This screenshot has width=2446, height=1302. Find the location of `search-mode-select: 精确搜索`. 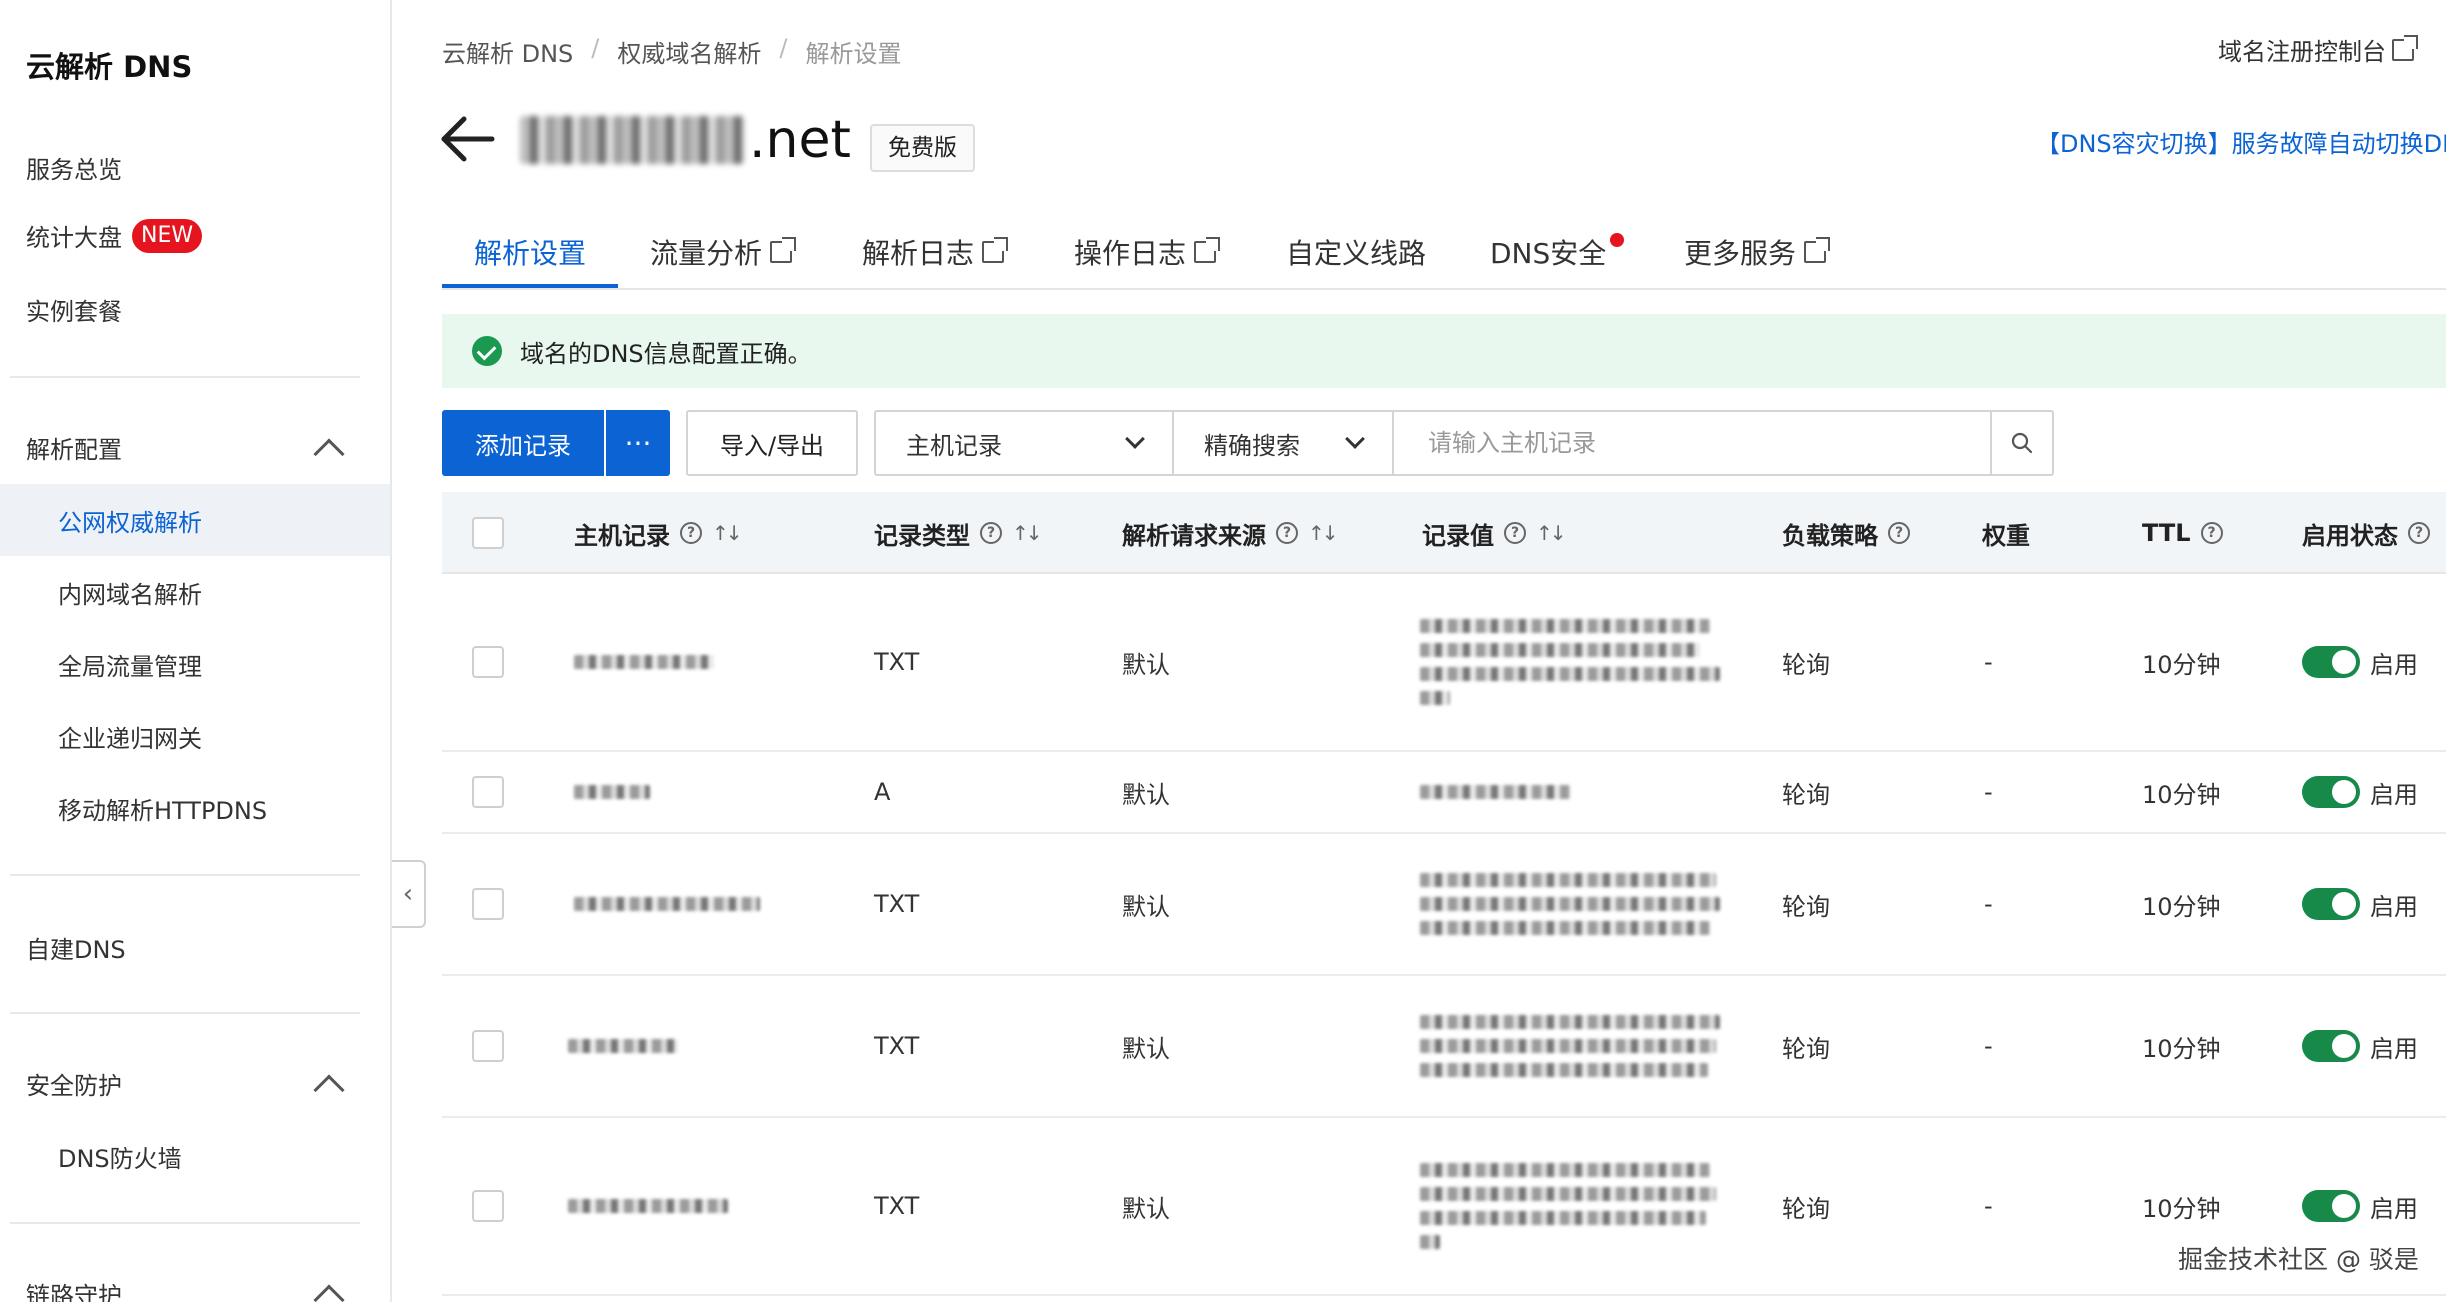

search-mode-select: 精确搜索 is located at coordinates (1284, 443).